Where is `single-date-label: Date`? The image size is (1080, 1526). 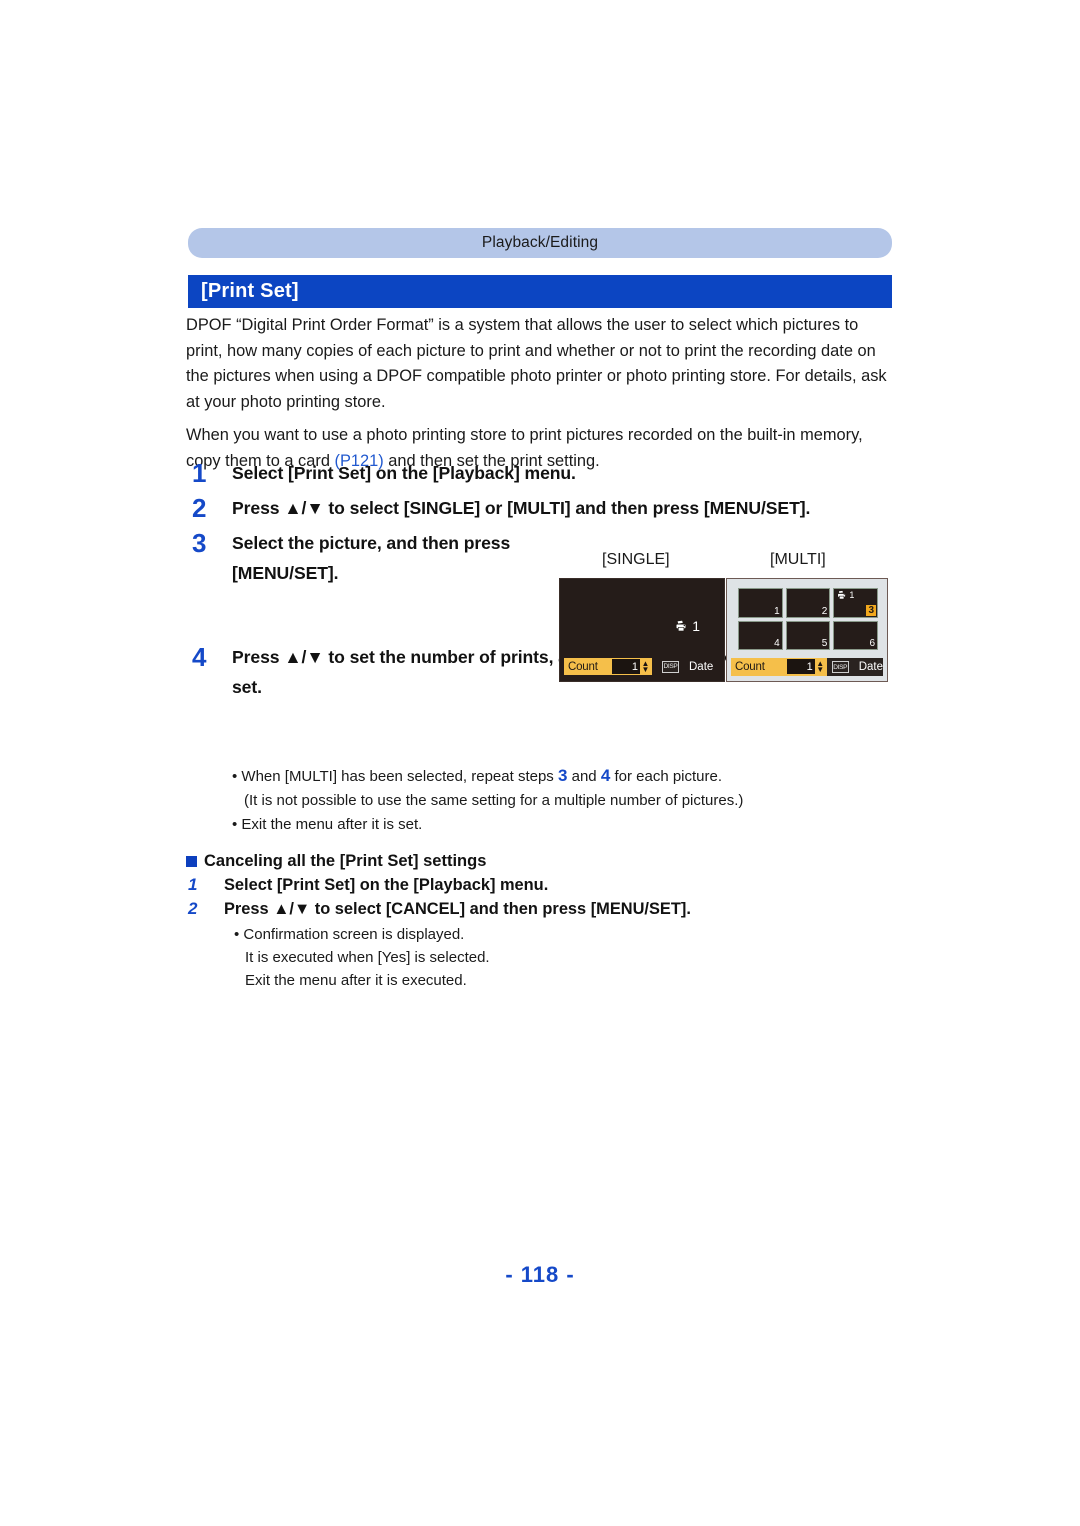 single-date-label: Date is located at coordinates (701, 667).